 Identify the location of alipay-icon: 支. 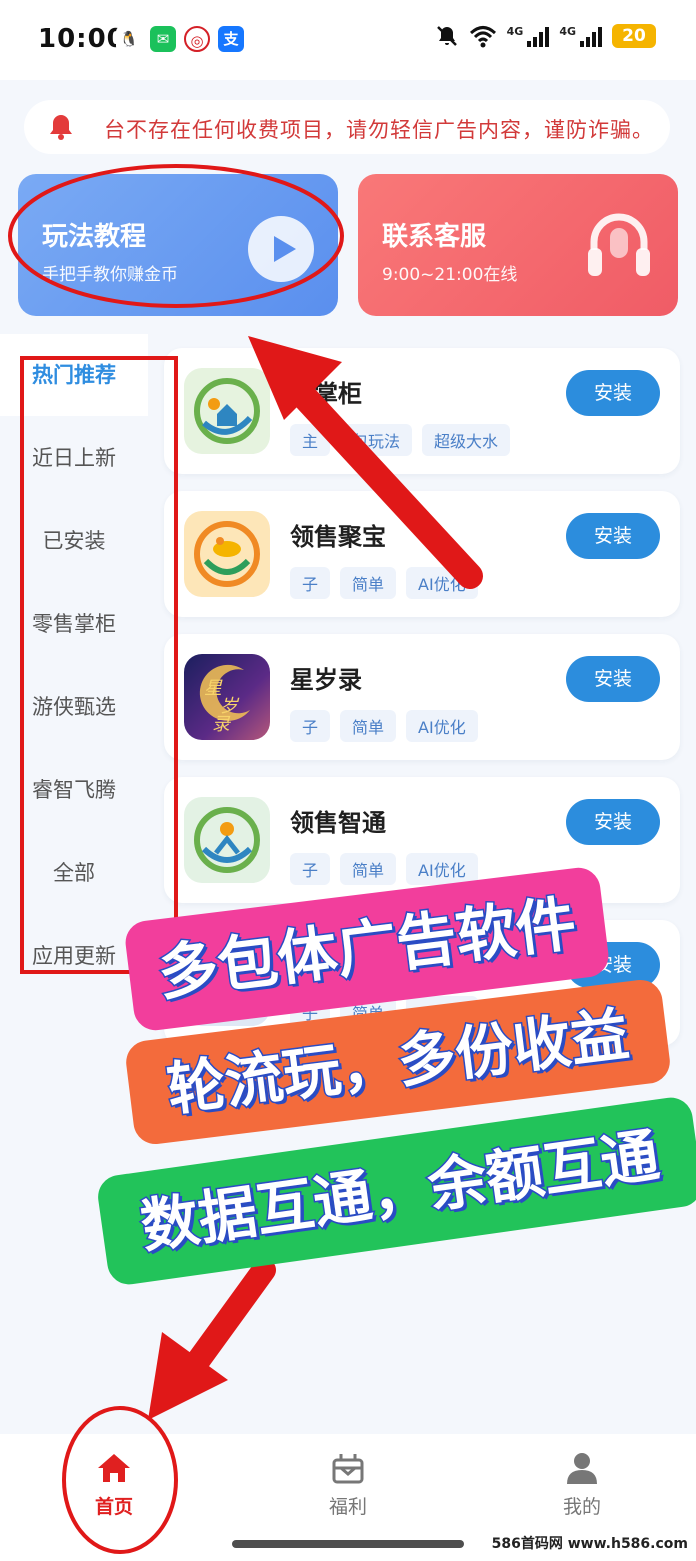
(231, 39).